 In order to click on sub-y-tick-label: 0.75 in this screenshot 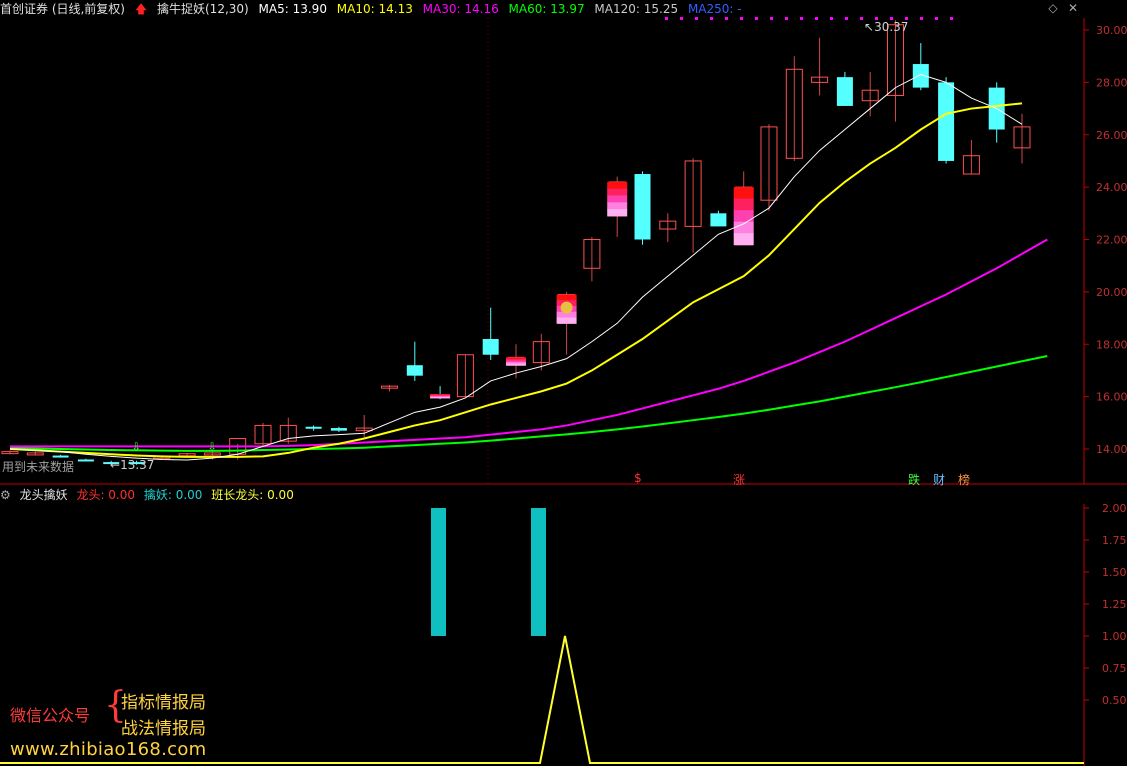, I will do `click(1114, 668)`.